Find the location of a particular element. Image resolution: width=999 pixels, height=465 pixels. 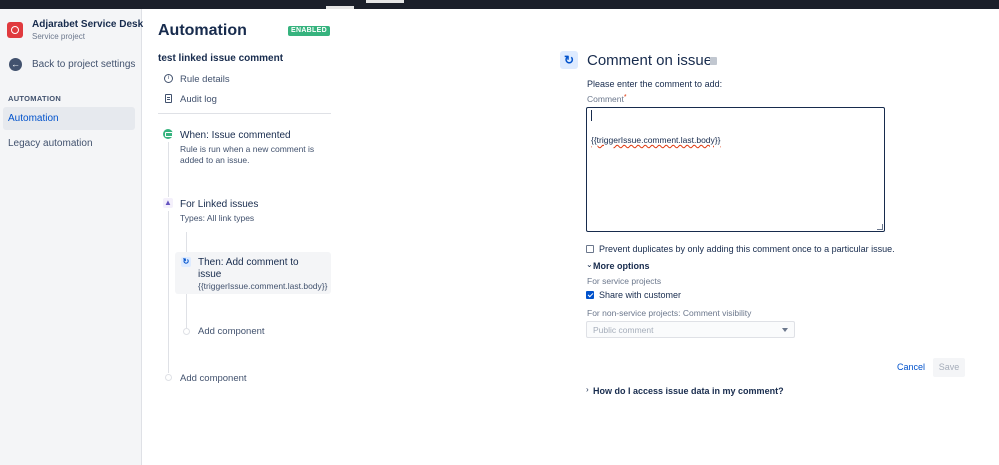

audit-log-link: Audit log is located at coordinates (198, 99).